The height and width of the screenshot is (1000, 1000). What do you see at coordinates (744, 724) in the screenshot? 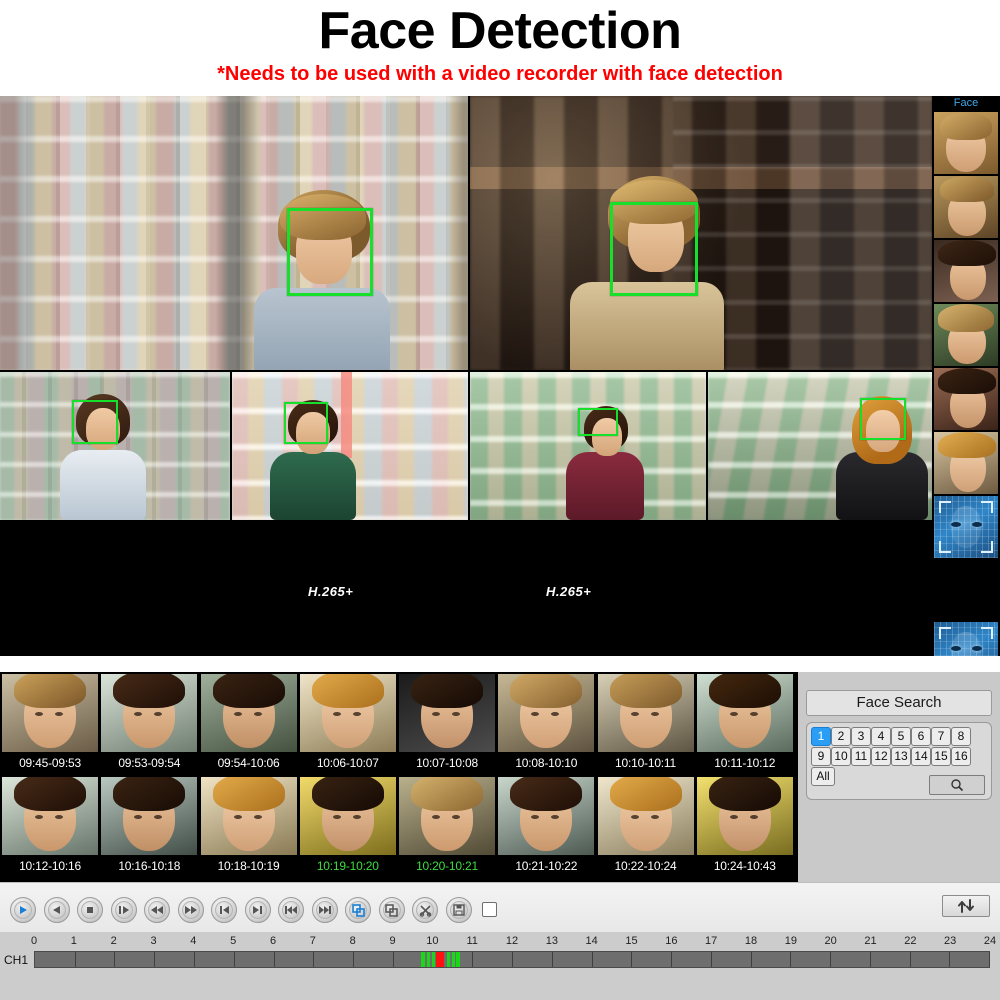
I see `face-thumbnail-item: 10:11-10:12` at bounding box center [744, 724].